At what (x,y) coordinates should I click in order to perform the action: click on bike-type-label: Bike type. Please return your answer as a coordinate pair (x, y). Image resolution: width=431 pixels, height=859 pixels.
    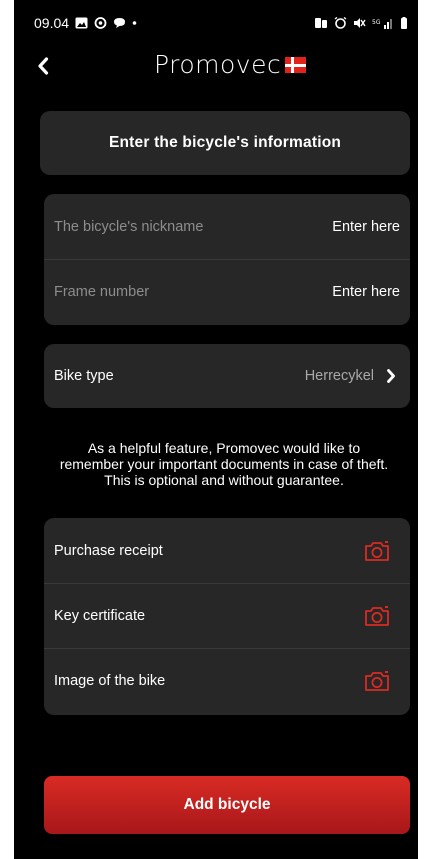
    Looking at the image, I should click on (84, 376).